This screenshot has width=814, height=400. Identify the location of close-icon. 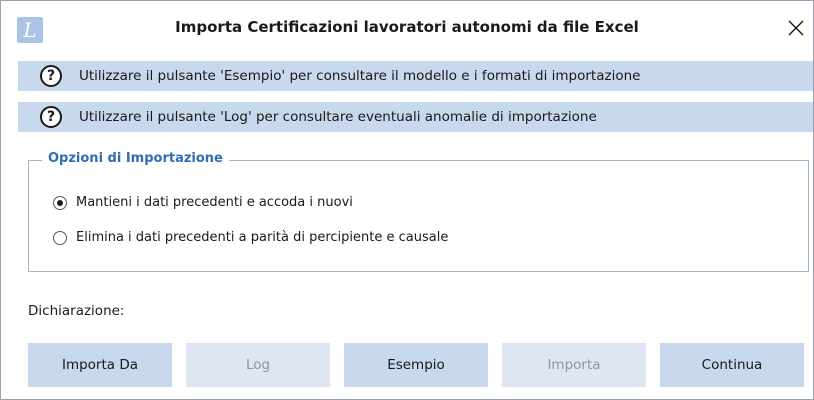
(796, 28).